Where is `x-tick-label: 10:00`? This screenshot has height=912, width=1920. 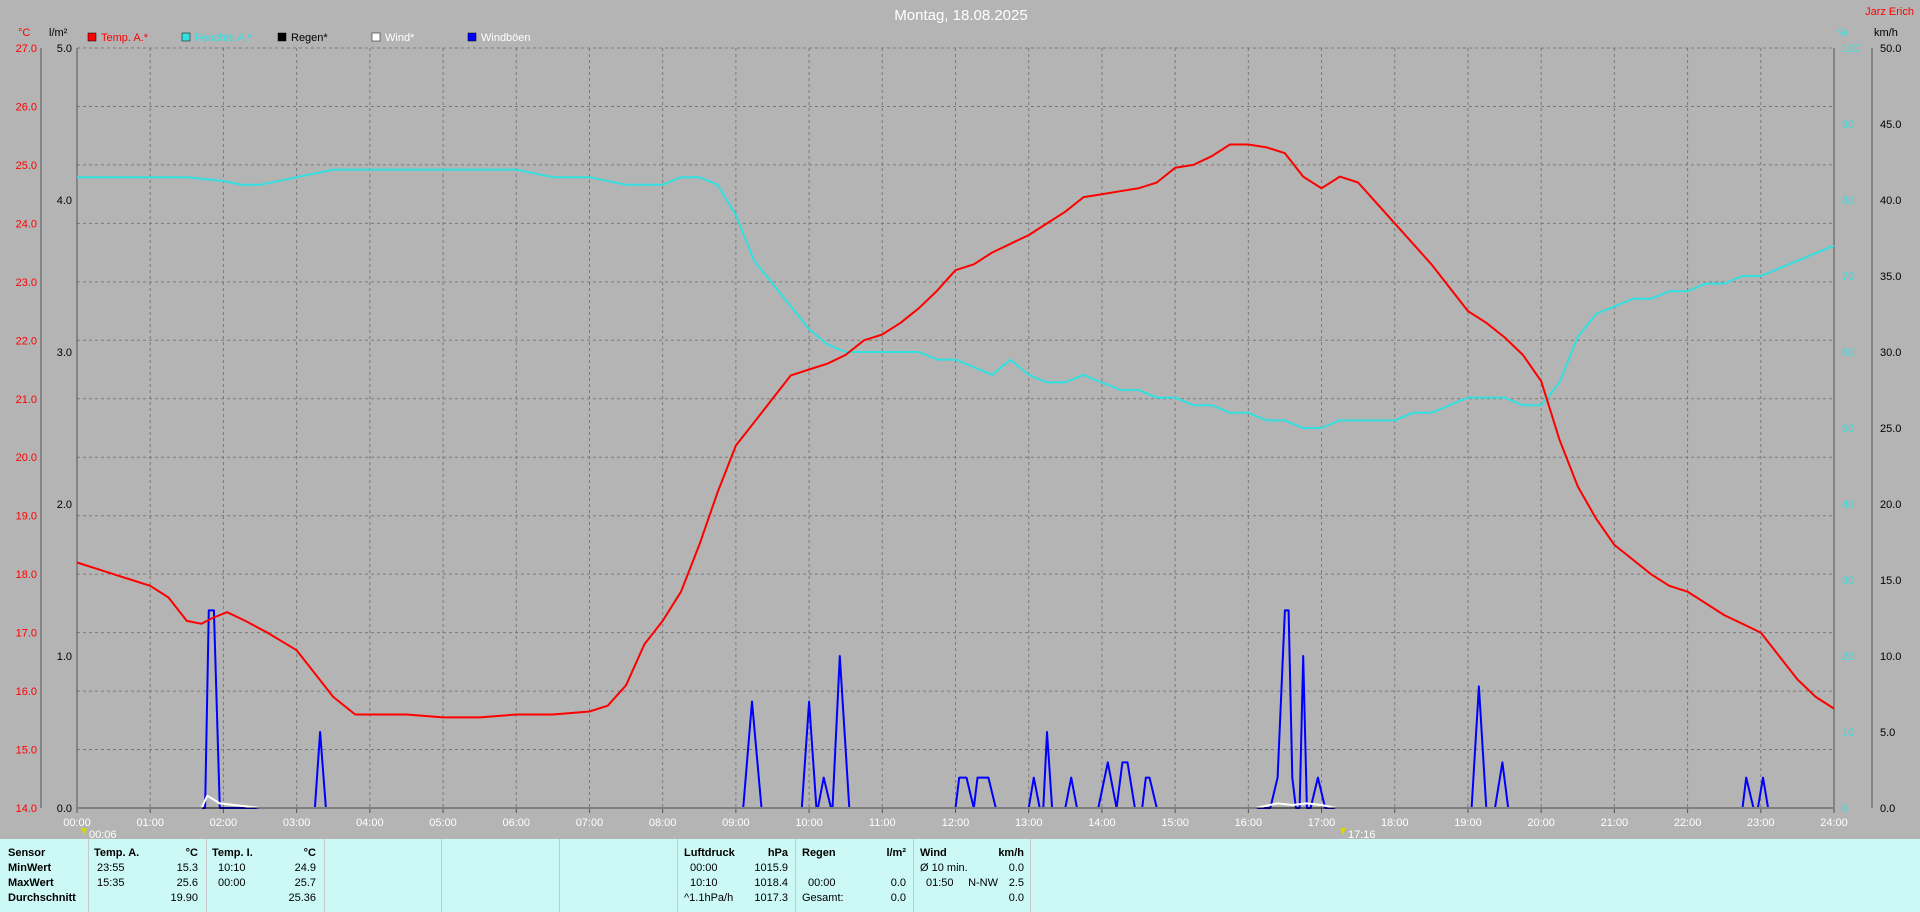
x-tick-label: 10:00 is located at coordinates (809, 823).